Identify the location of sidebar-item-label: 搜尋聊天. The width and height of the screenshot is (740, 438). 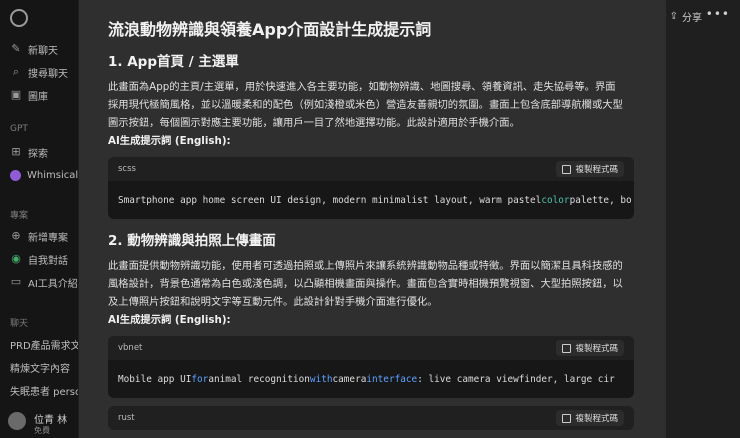
(48, 74).